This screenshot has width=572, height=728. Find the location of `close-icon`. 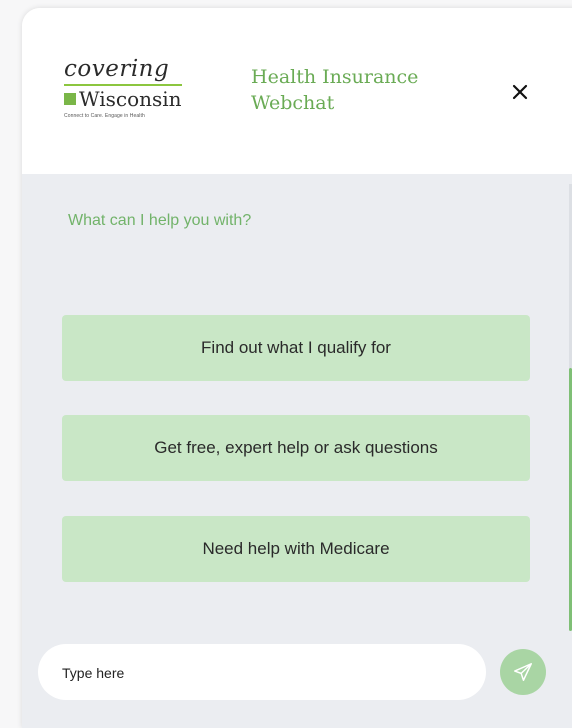

close-icon is located at coordinates (520, 92).